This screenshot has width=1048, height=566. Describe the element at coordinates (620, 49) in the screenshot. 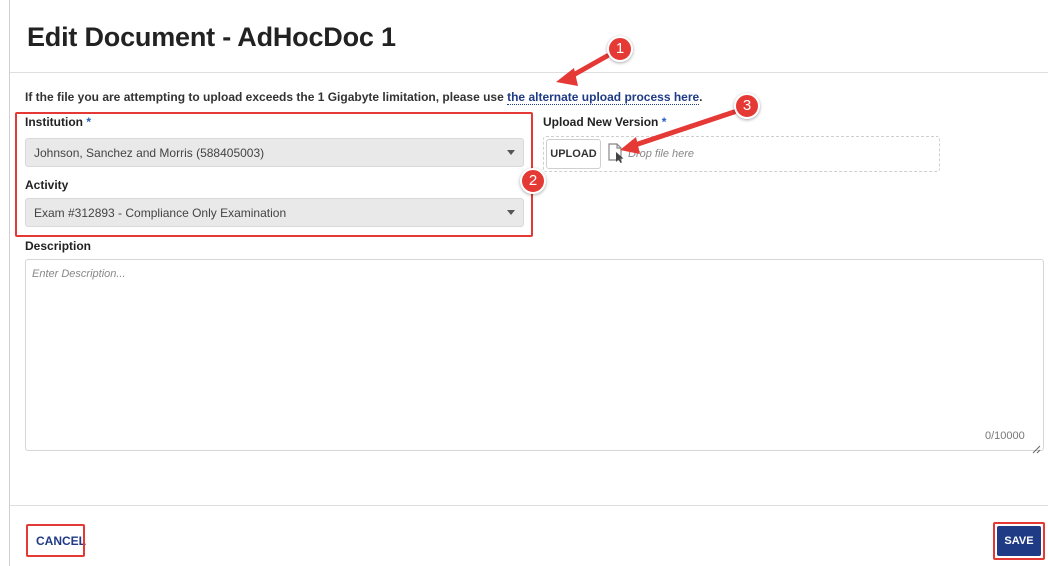

I see `annotation-badge-1: 1` at that location.